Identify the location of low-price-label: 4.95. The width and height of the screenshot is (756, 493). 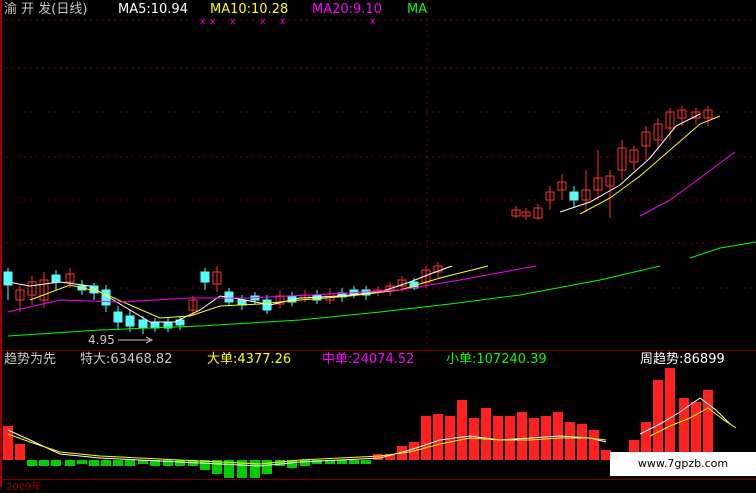
(101, 340).